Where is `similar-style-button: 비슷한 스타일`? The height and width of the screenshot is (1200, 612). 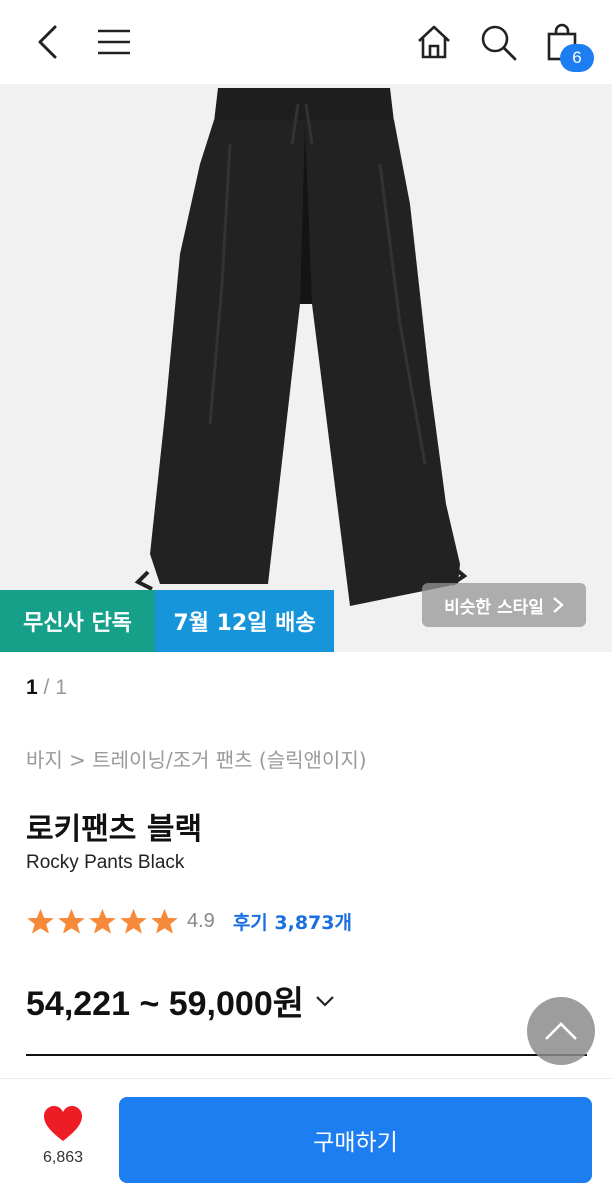 similar-style-button: 비슷한 스타일 is located at coordinates (504, 605).